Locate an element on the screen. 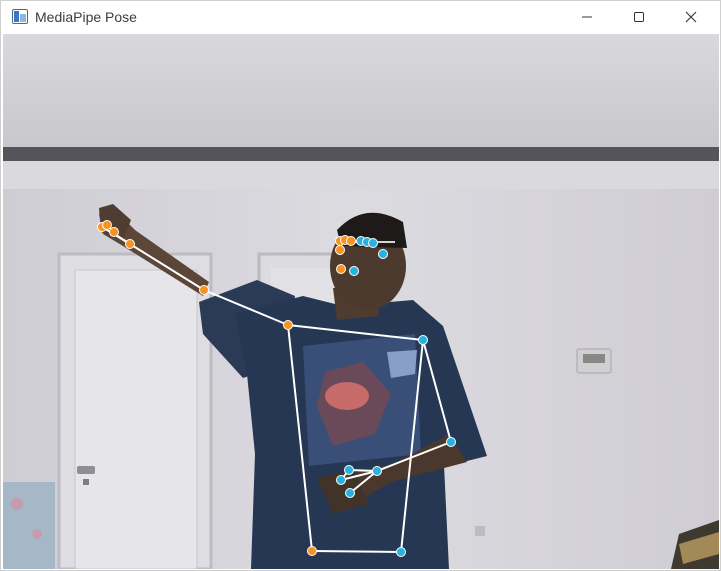  left-shoulder-landmark is located at coordinates (288, 325).